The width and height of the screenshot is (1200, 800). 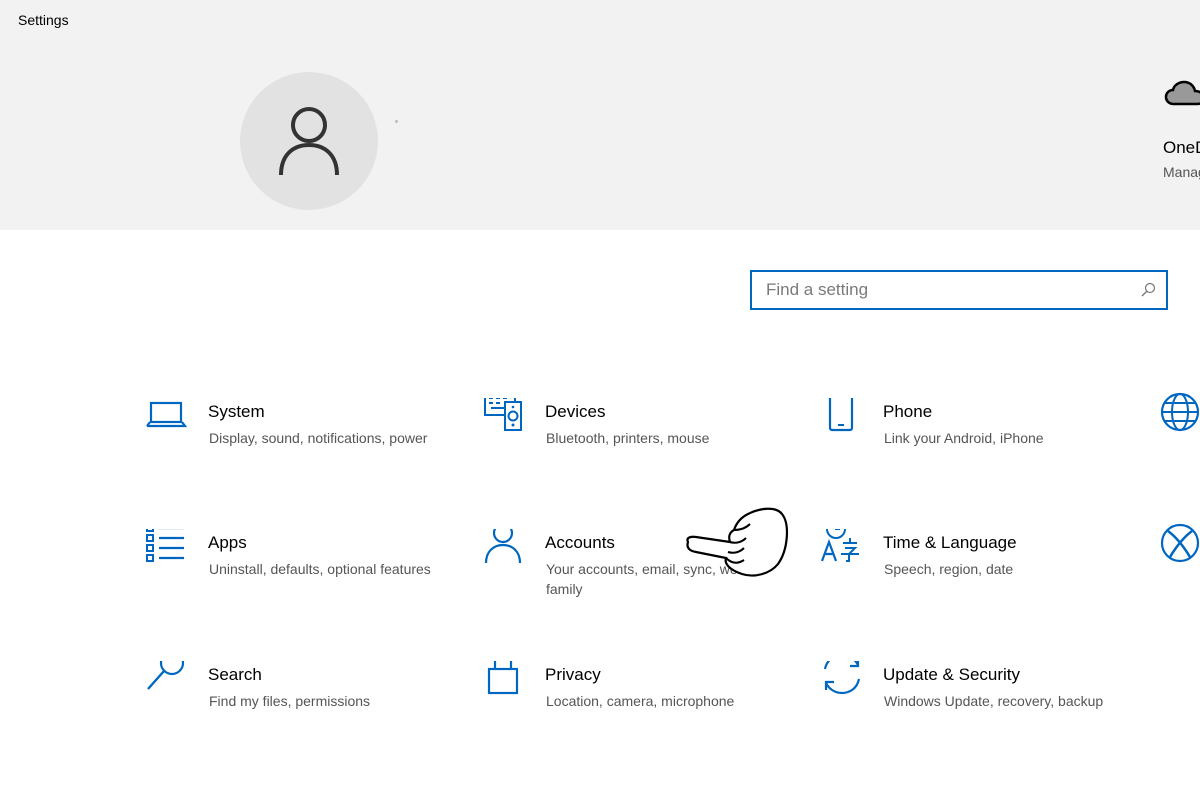 I want to click on tile-description: Link your Android, iPhone, so click(x=964, y=438).